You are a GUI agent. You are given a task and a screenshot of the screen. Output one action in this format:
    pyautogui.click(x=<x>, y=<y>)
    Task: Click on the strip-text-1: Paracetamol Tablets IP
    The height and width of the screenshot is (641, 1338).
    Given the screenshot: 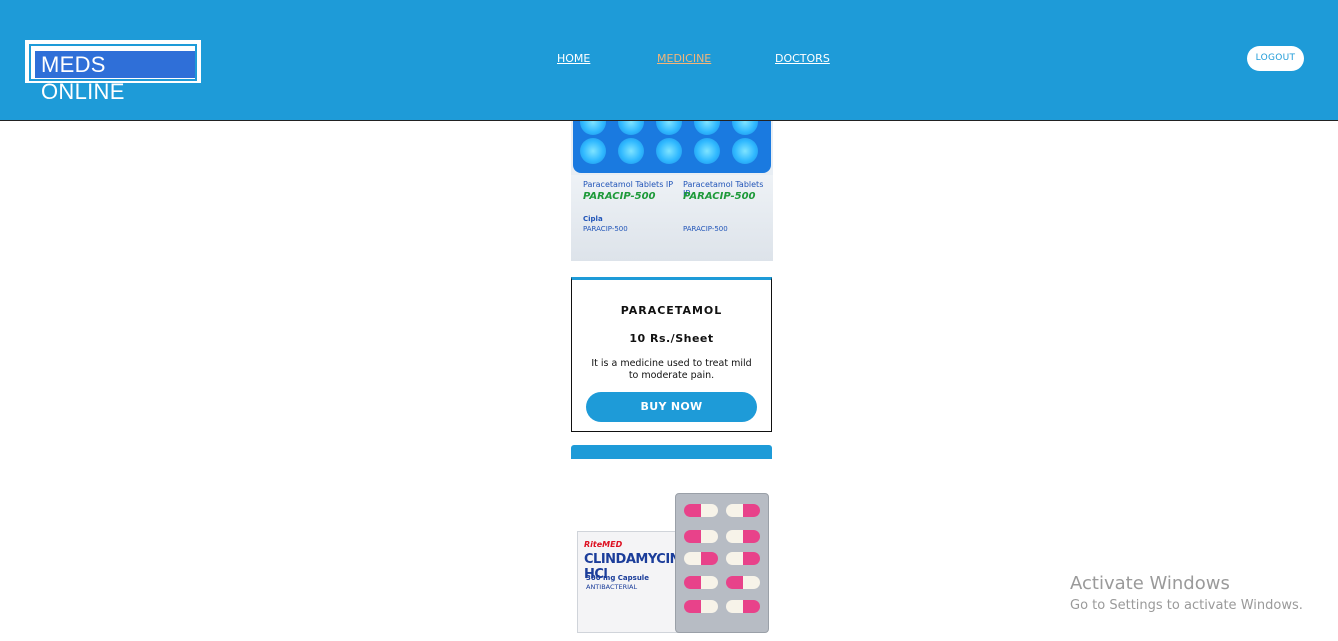 What is the action you would take?
    pyautogui.click(x=628, y=184)
    